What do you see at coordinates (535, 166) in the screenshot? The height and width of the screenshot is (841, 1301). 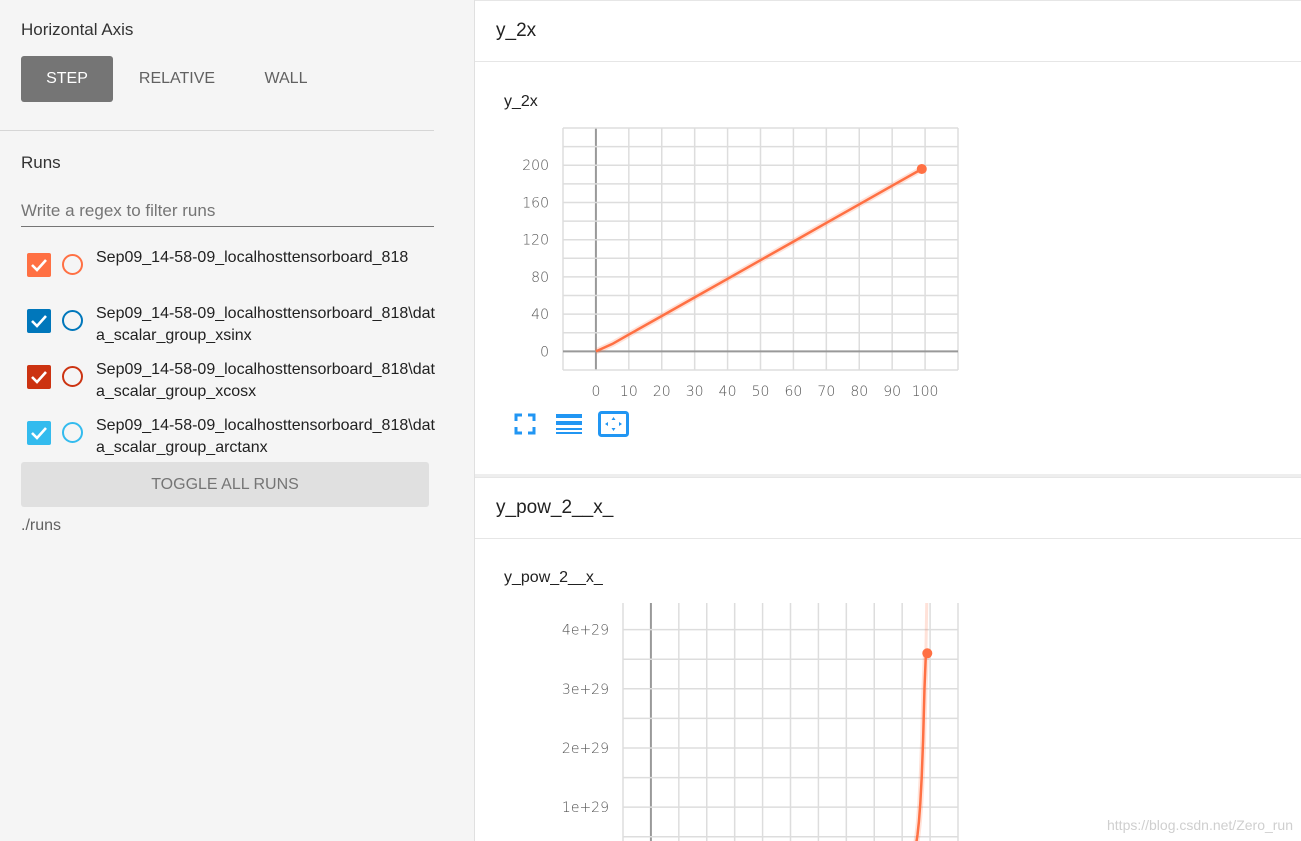 I see `y-tick-label: 200` at bounding box center [535, 166].